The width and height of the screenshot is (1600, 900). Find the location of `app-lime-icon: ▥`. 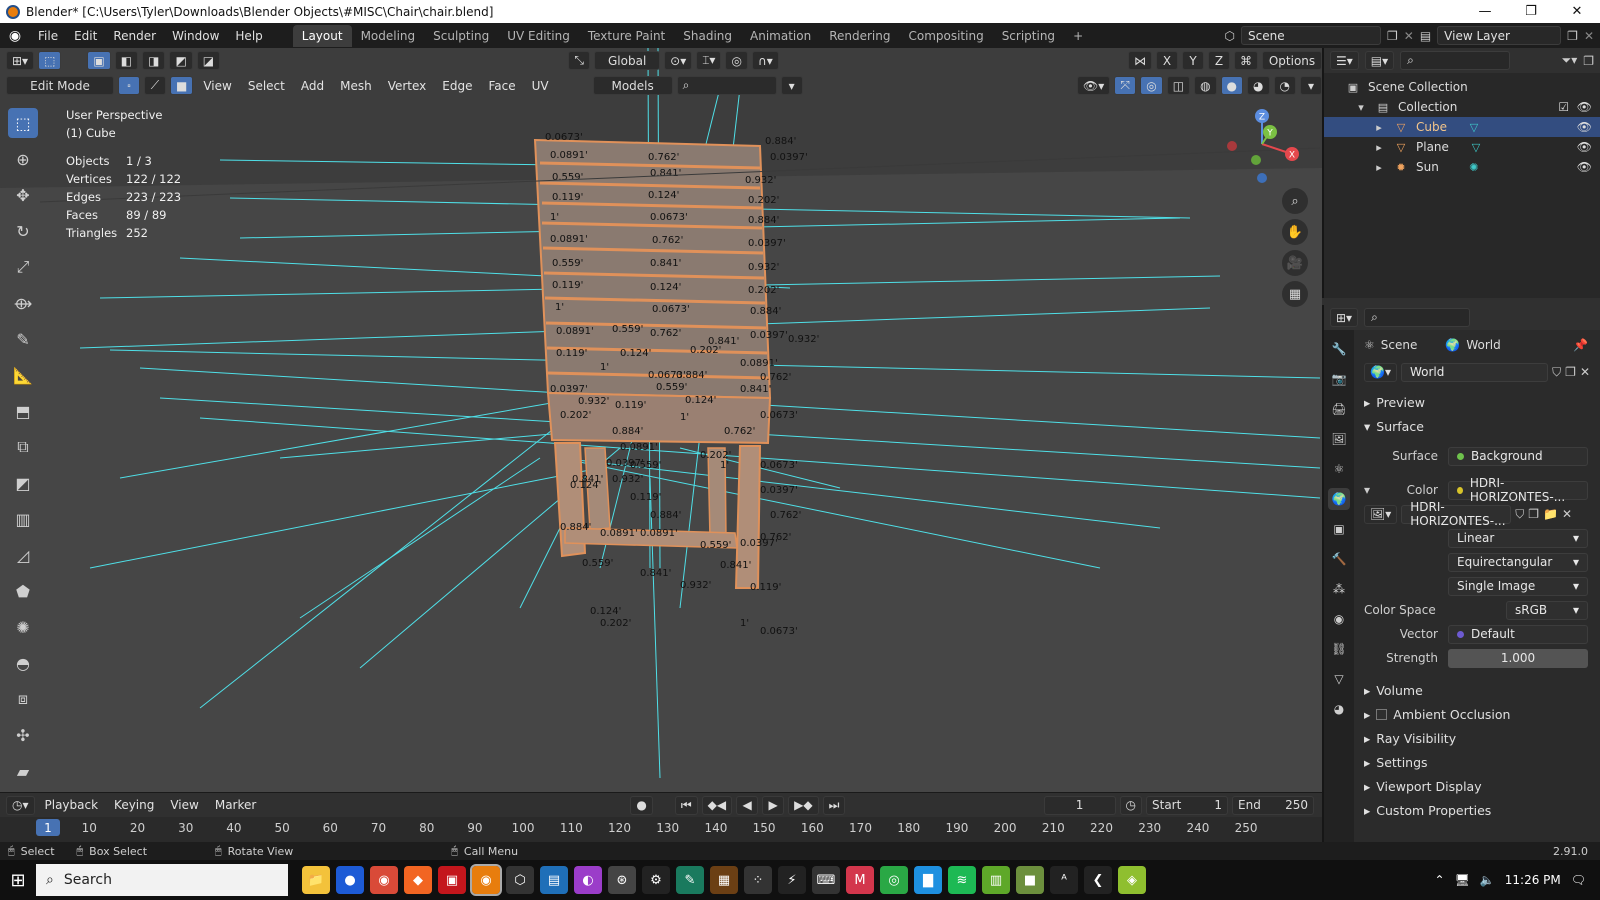

app-lime-icon: ▥ is located at coordinates (996, 880).